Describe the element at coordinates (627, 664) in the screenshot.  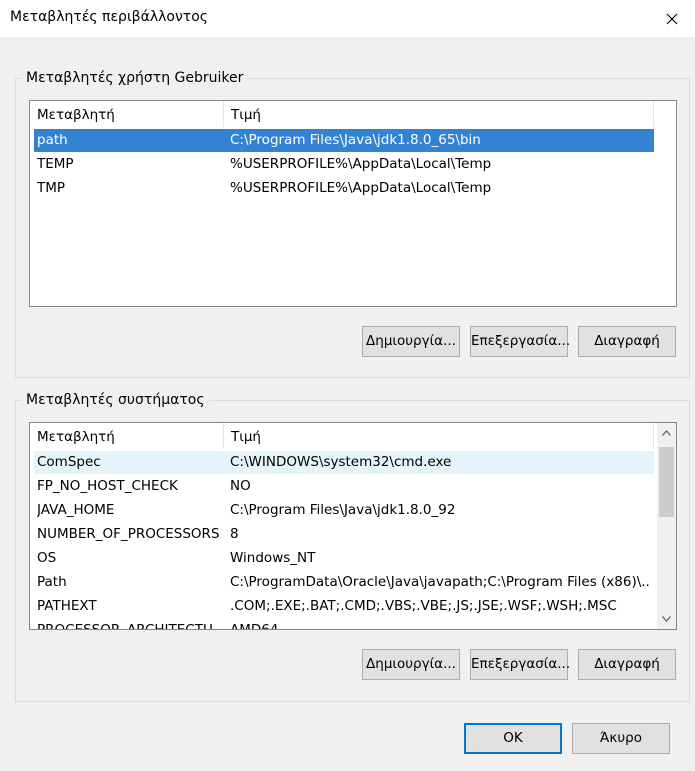
I see `system-delete-button: Διαγραφή` at that location.